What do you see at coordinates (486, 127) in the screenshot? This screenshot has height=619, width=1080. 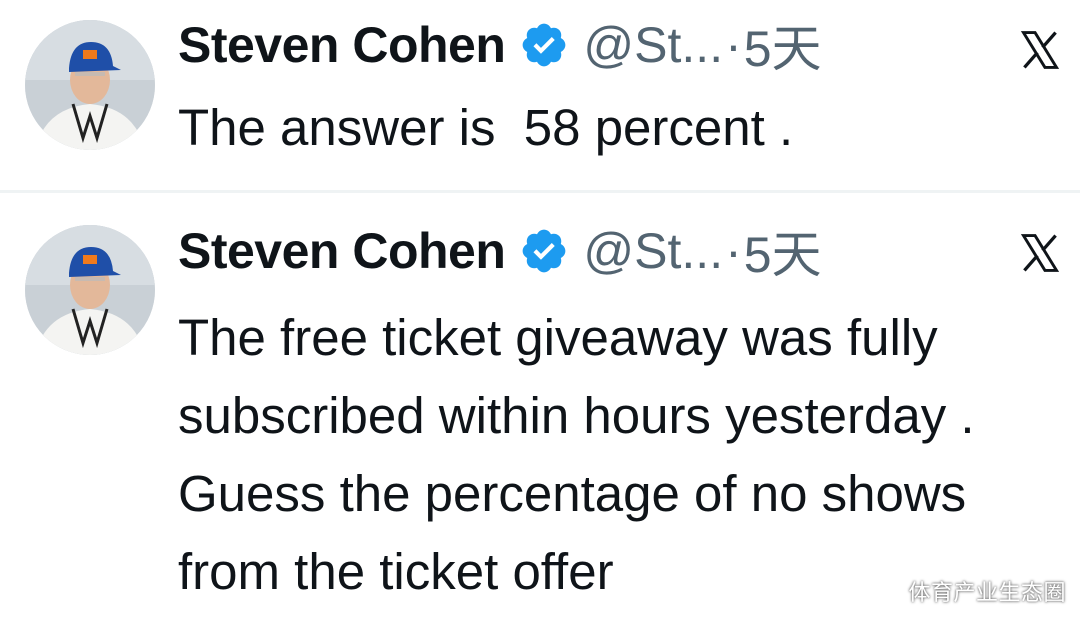 I see `tweet-text: The answer is 58 percent .` at bounding box center [486, 127].